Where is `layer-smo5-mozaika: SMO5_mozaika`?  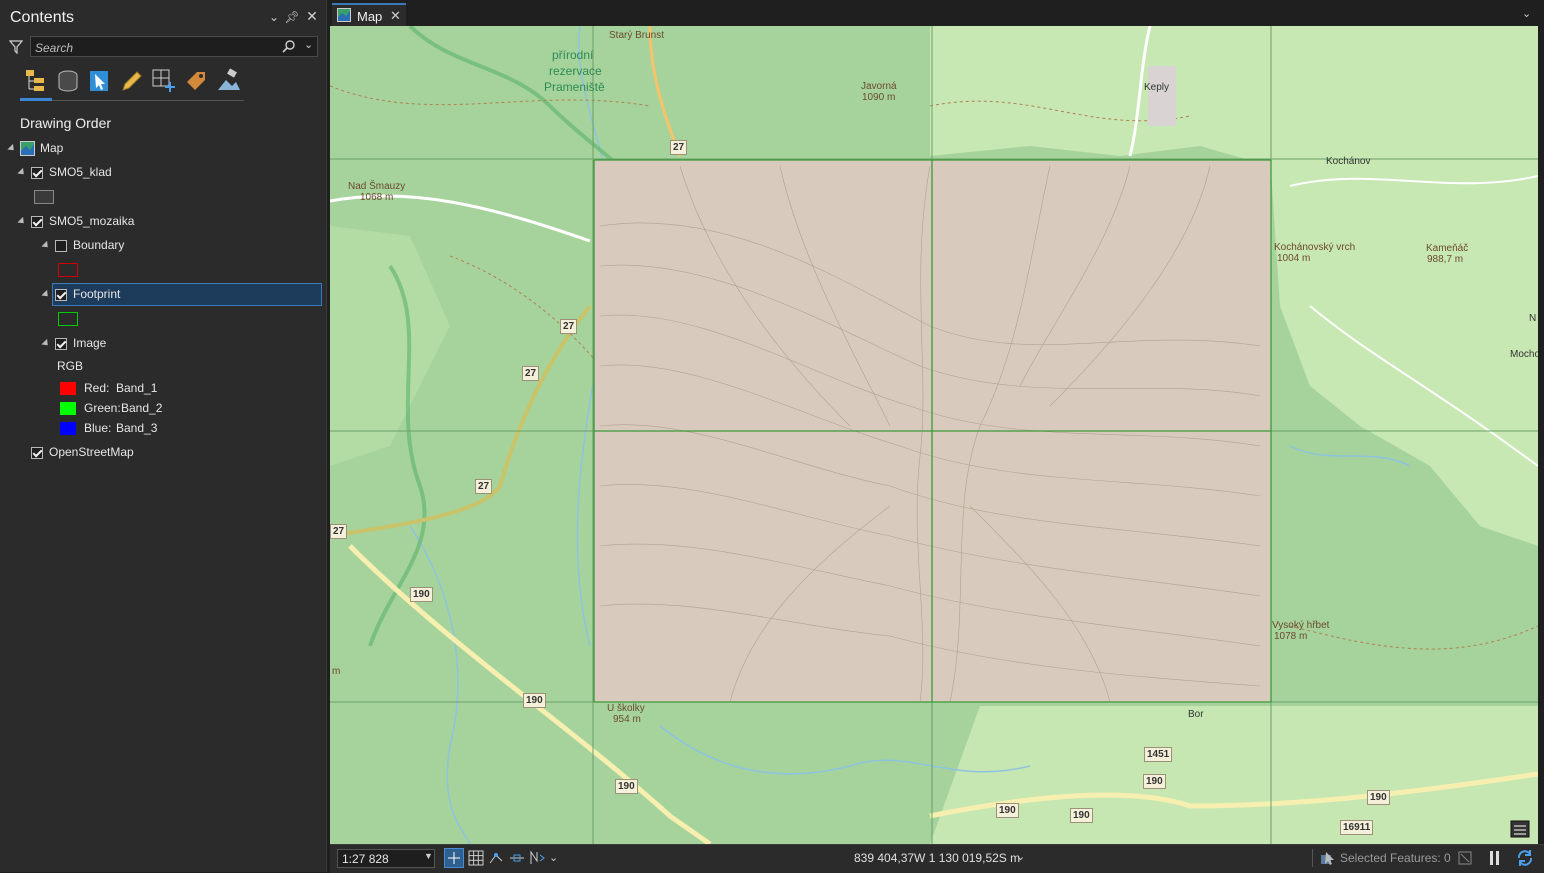
layer-smo5-mozaika: SMO5_mozaika is located at coordinates (91, 221).